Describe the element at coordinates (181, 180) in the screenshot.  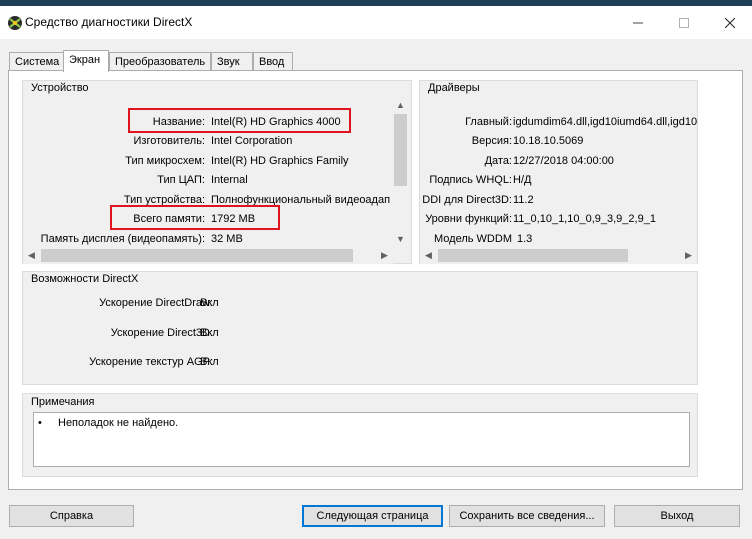
I see `dac-type-label: Тип ЦАП:` at that location.